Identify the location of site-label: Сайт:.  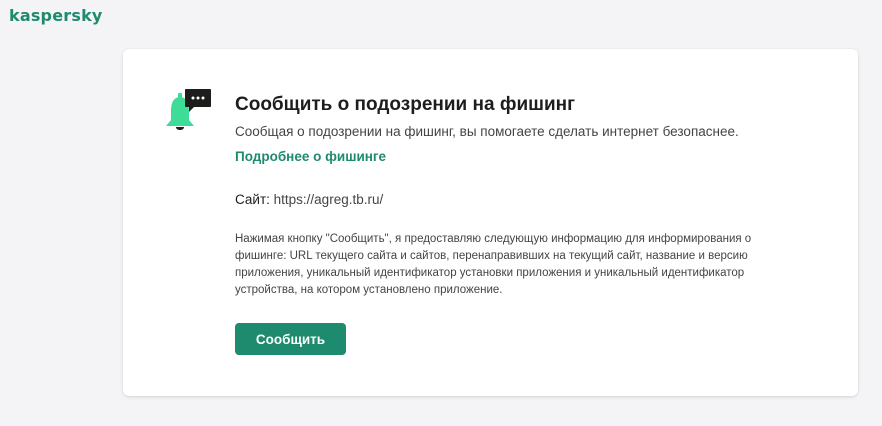
(252, 199).